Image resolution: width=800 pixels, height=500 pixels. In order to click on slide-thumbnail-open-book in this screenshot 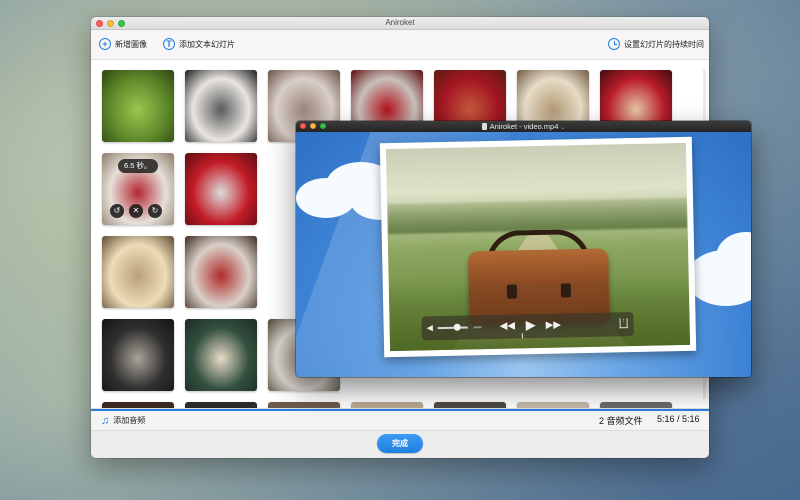, I will do `click(138, 272)`.